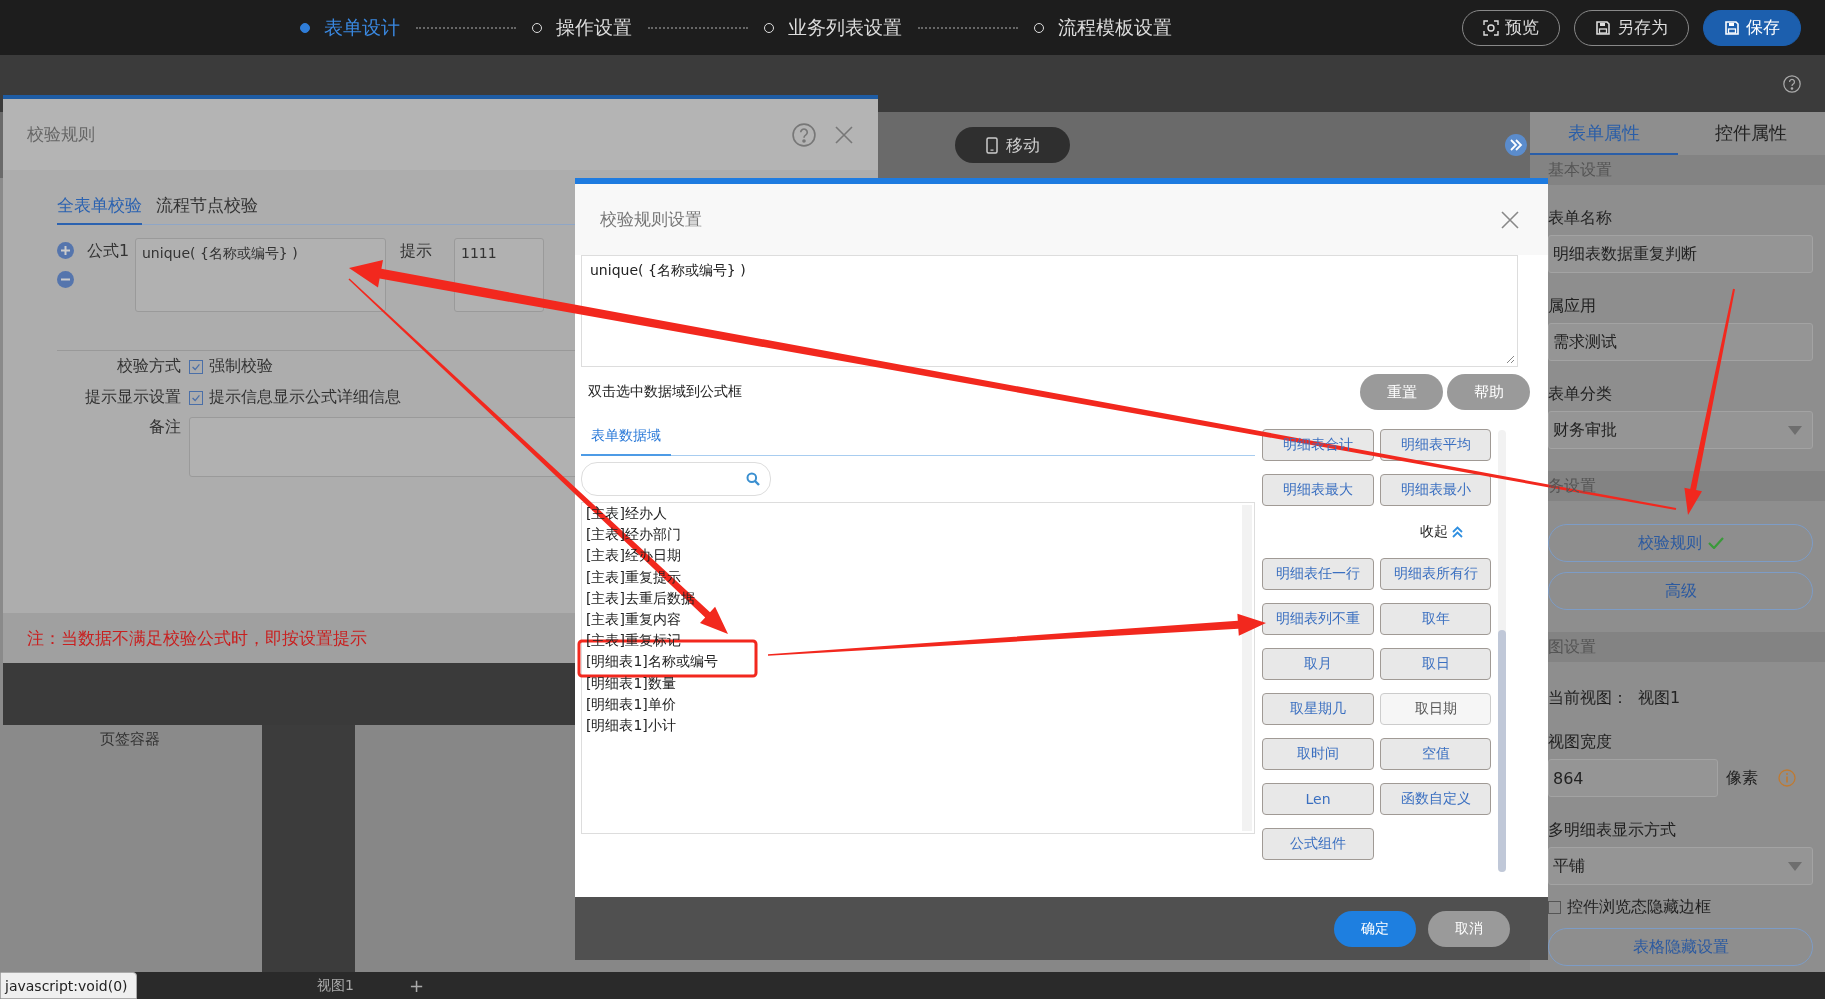 This screenshot has height=999, width=1825. Describe the element at coordinates (1318, 754) in the screenshot. I see `function-button: 取时间` at that location.